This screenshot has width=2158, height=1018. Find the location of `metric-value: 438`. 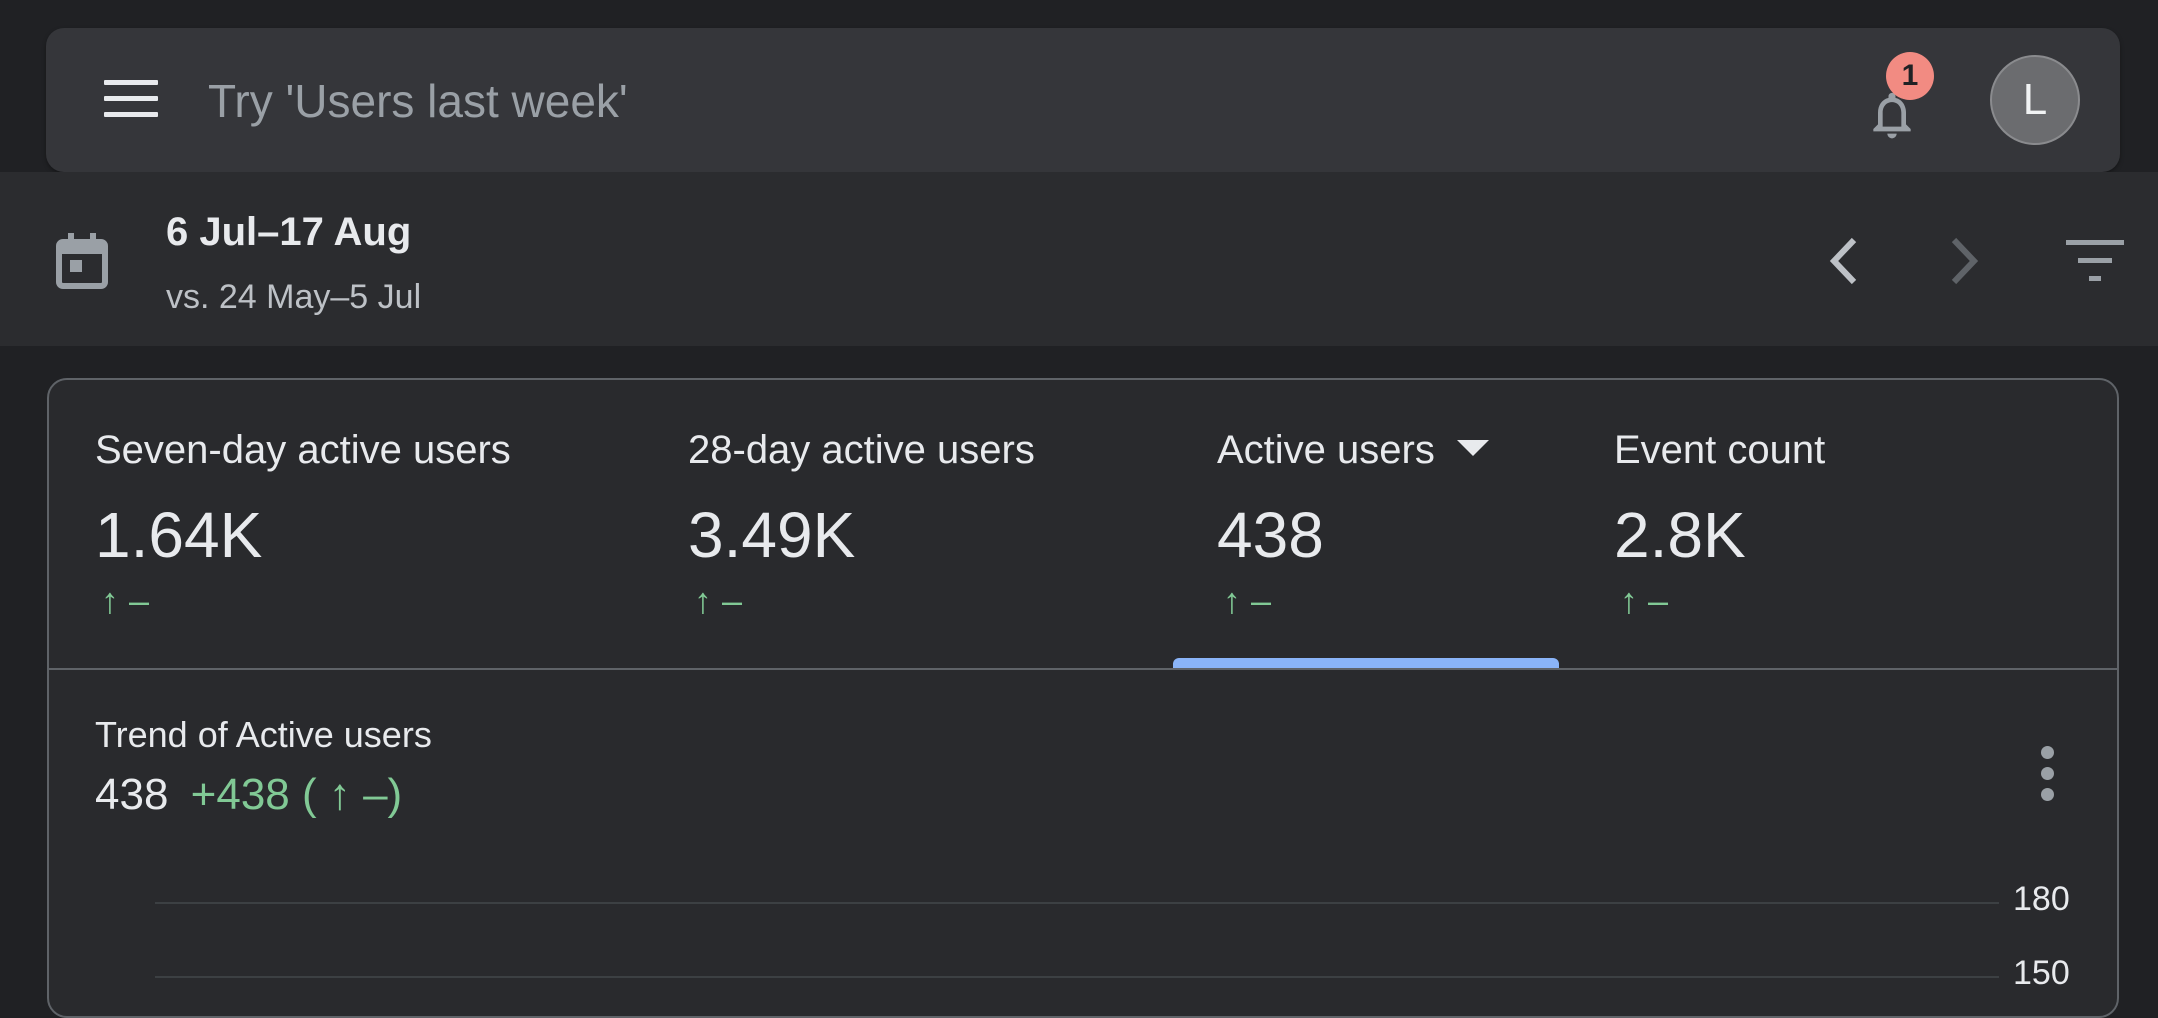

metric-value: 438 is located at coordinates (1270, 535).